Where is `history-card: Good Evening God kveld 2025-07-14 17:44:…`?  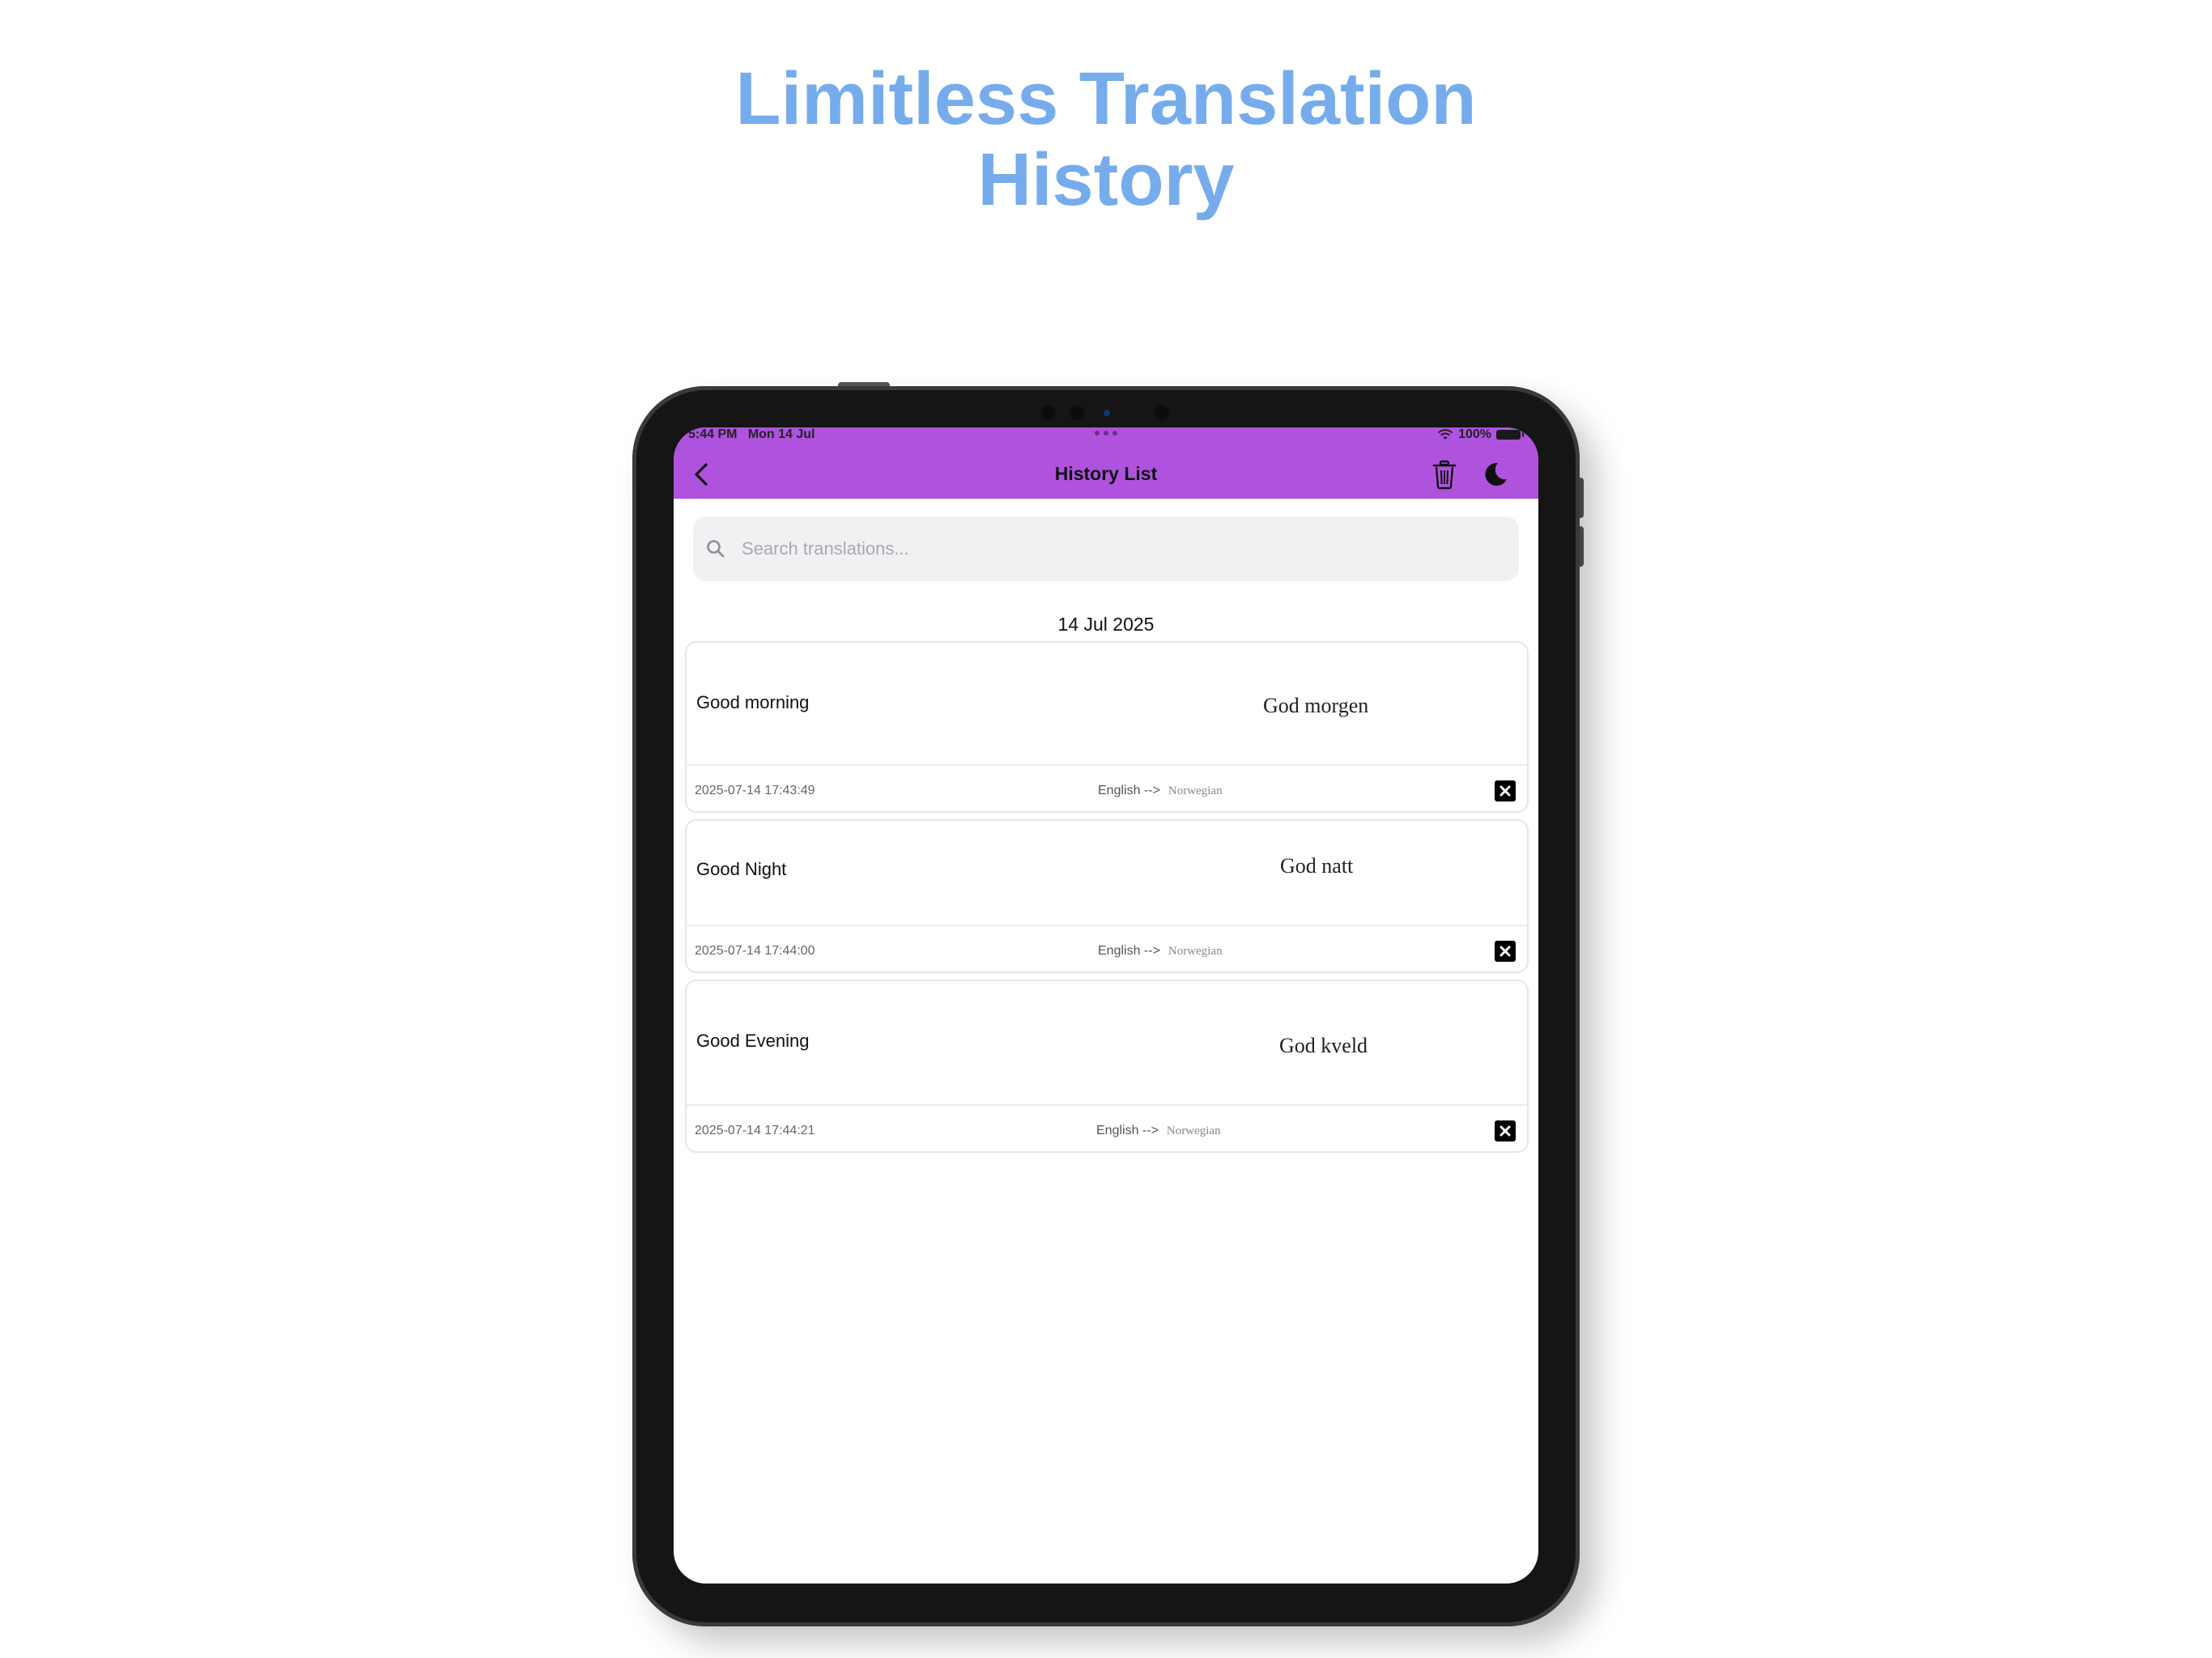 history-card: Good Evening God kveld 2025-07-14 17:44:… is located at coordinates (1107, 1066).